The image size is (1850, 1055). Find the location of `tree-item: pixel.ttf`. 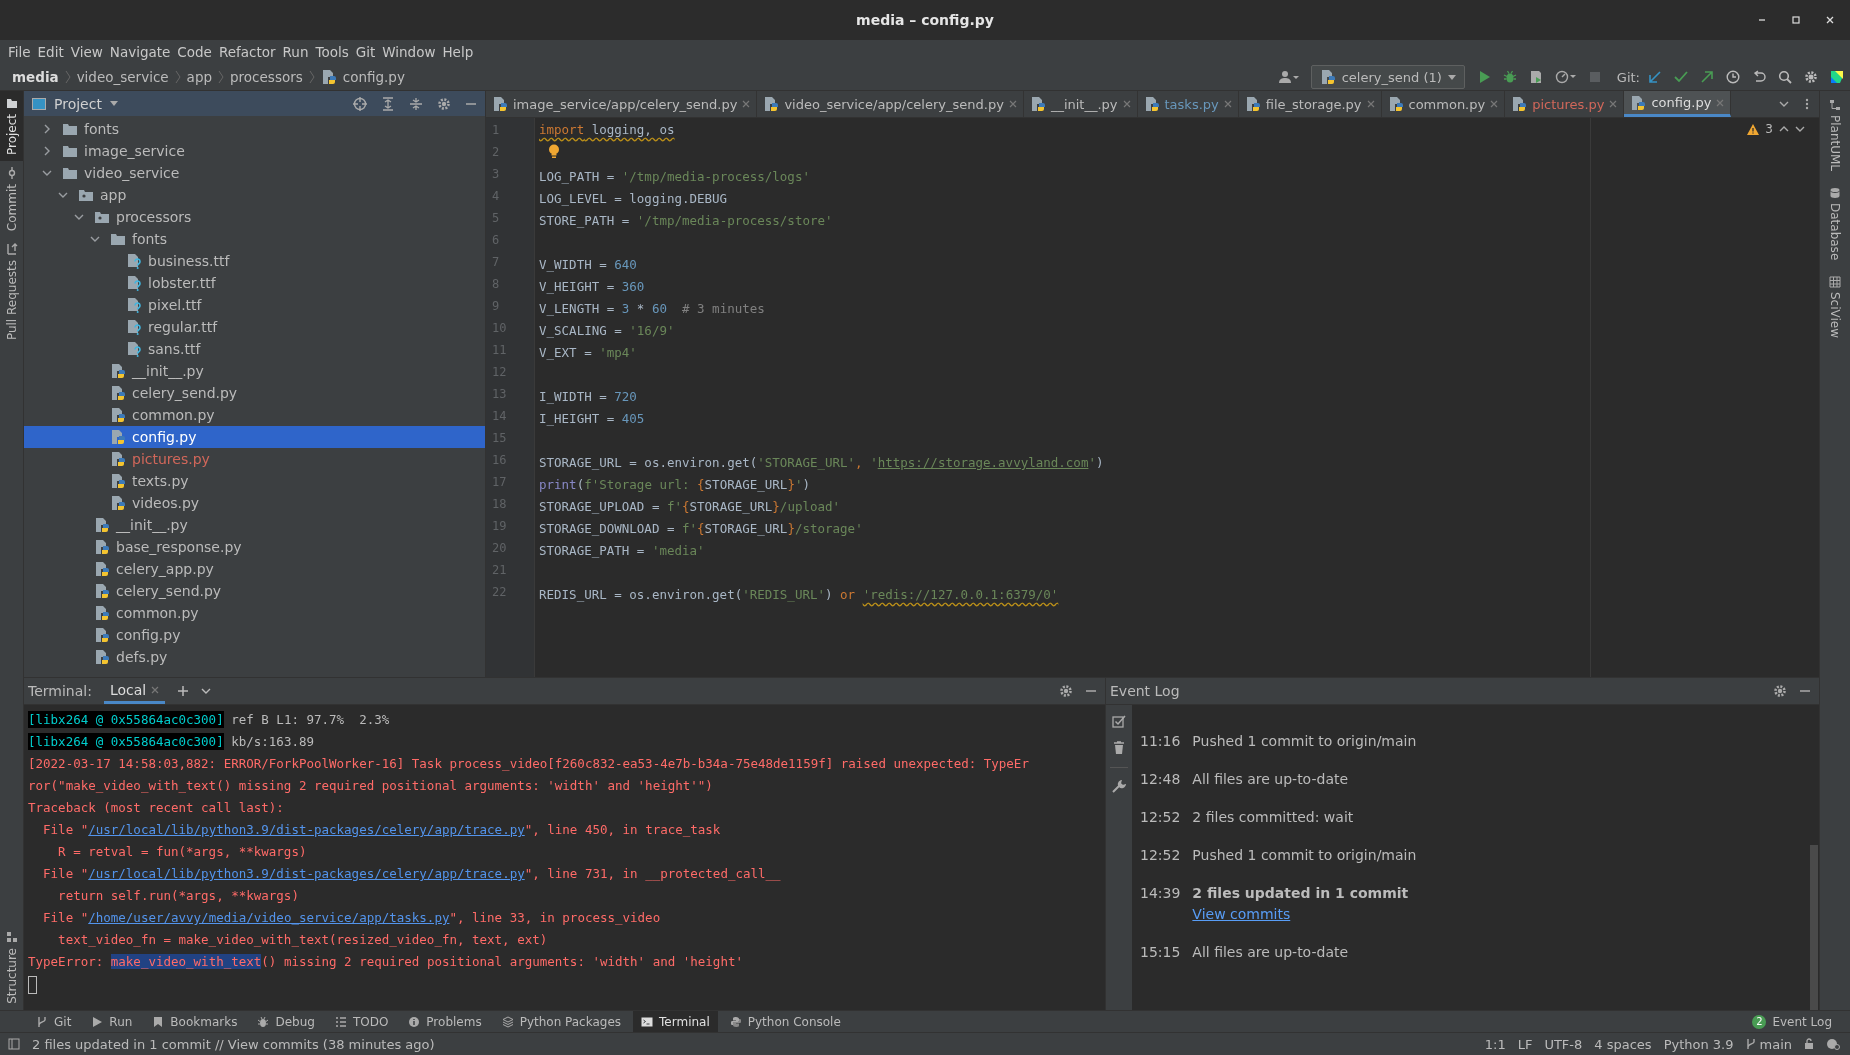

tree-item: pixel.ttf is located at coordinates (254, 305).